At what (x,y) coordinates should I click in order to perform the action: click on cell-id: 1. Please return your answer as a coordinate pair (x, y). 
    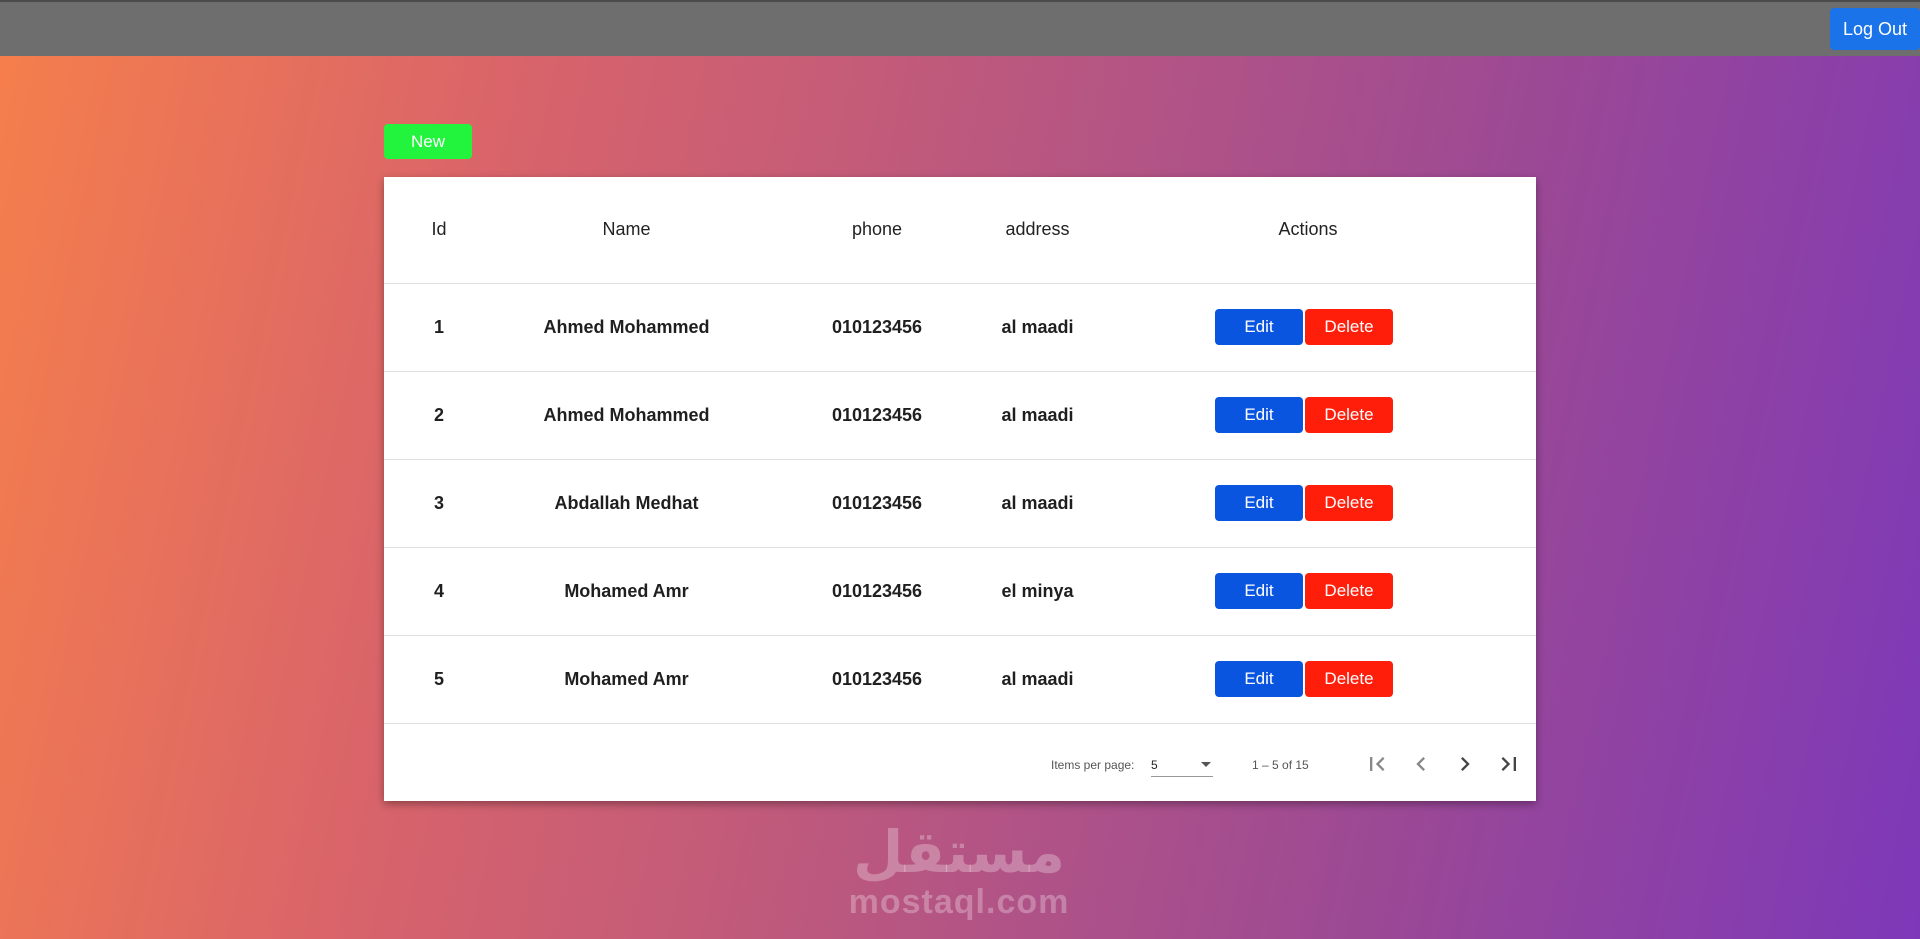
    Looking at the image, I should click on (438, 326).